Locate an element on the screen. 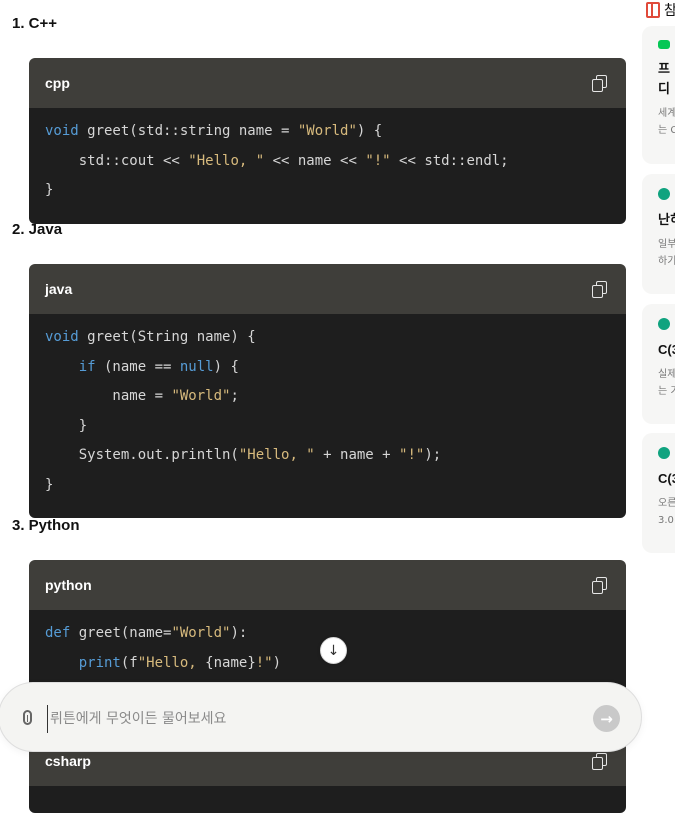 The height and width of the screenshot is (813, 675). reference-card: 프 디 세계 는 C is located at coordinates (658, 95).